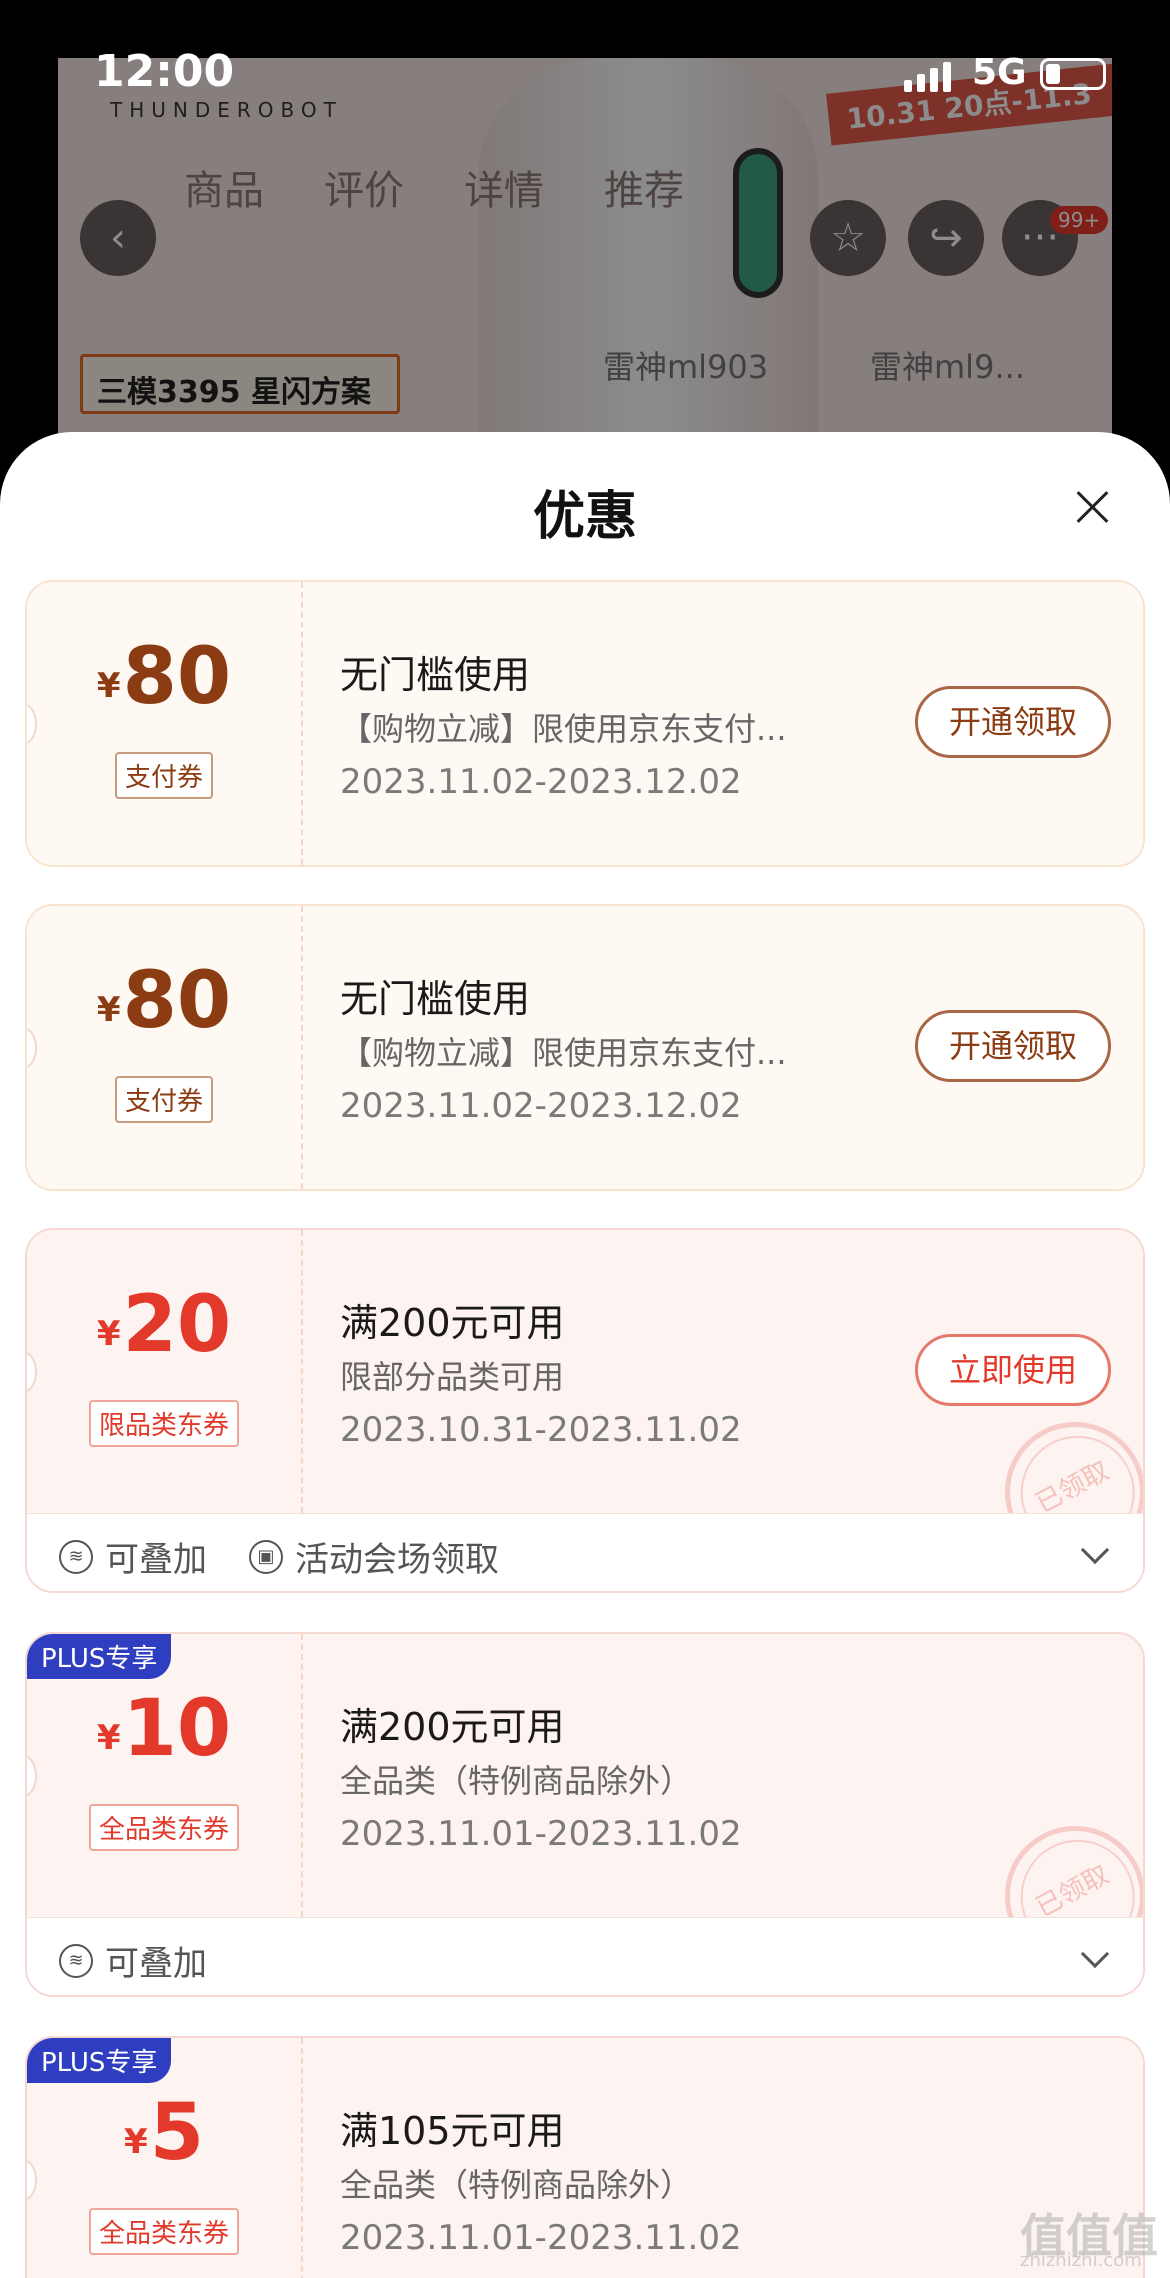 This screenshot has width=1170, height=2278. What do you see at coordinates (164, 1729) in the screenshot?
I see `coupon-amount: ¥10` at bounding box center [164, 1729].